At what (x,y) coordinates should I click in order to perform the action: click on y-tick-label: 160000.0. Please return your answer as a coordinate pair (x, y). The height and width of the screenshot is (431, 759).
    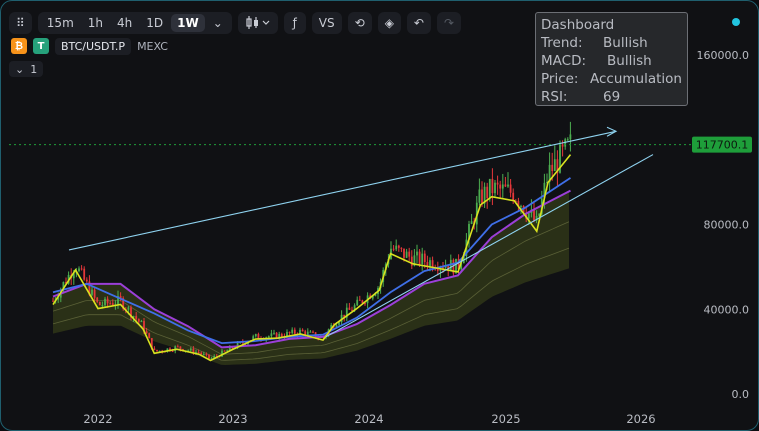
    Looking at the image, I should click on (723, 55).